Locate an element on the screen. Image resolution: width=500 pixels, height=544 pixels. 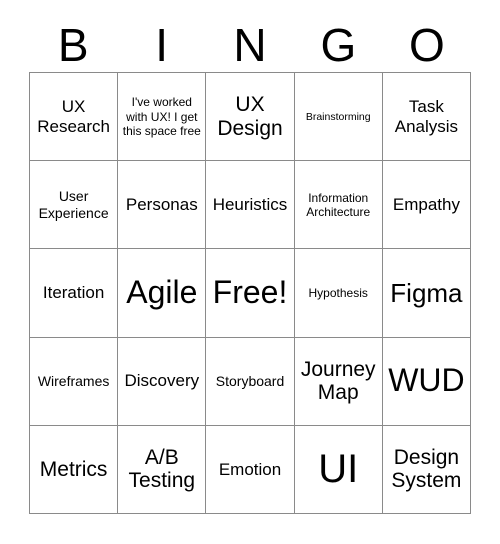
bingo-cell-label: Storyboard is located at coordinates (250, 380).